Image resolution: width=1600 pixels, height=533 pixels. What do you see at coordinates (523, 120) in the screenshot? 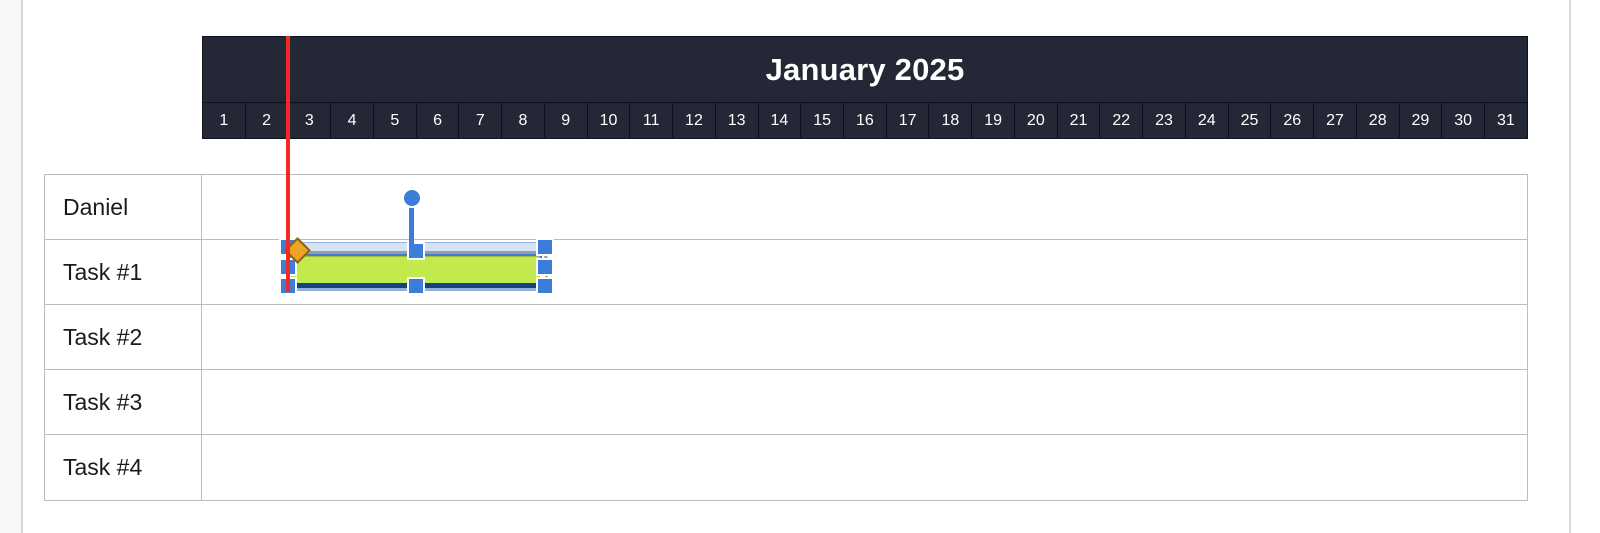
I see `day-cell: 8` at bounding box center [523, 120].